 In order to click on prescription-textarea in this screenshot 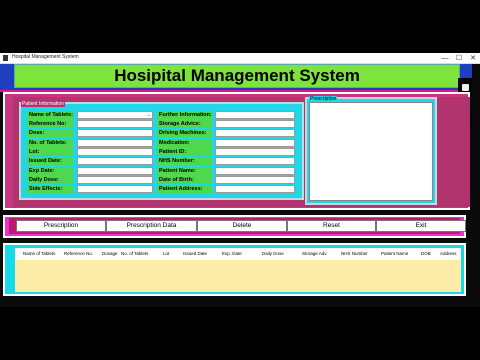, I will do `click(371, 151)`.